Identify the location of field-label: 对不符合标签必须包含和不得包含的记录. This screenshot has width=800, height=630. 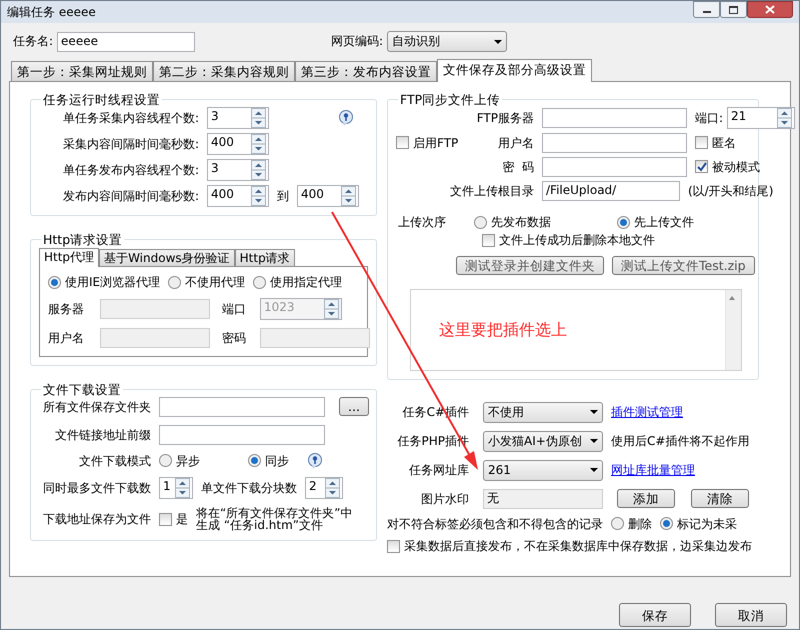
(495, 524).